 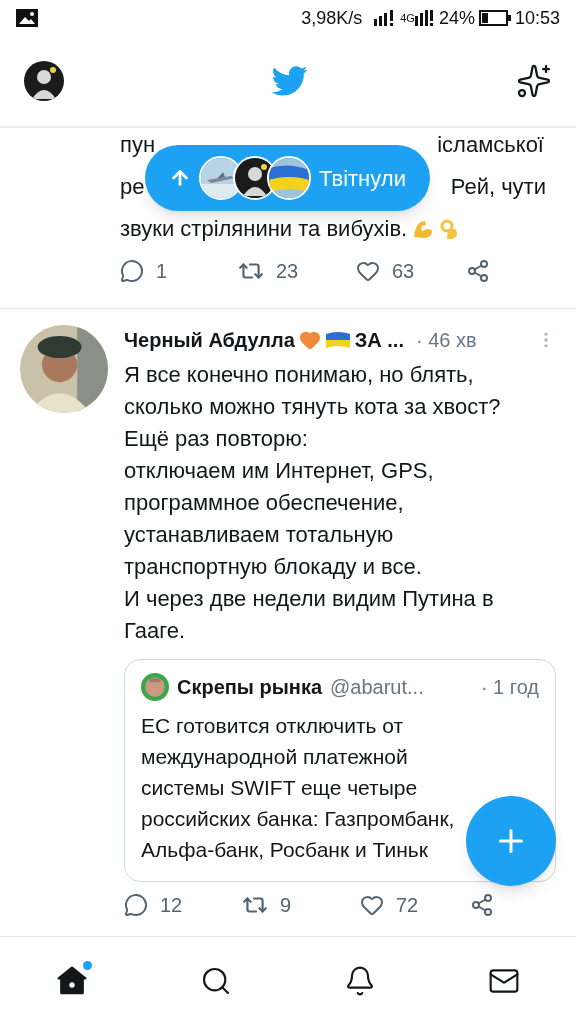 I want to click on bird-logo-icon, so click(x=290, y=81).